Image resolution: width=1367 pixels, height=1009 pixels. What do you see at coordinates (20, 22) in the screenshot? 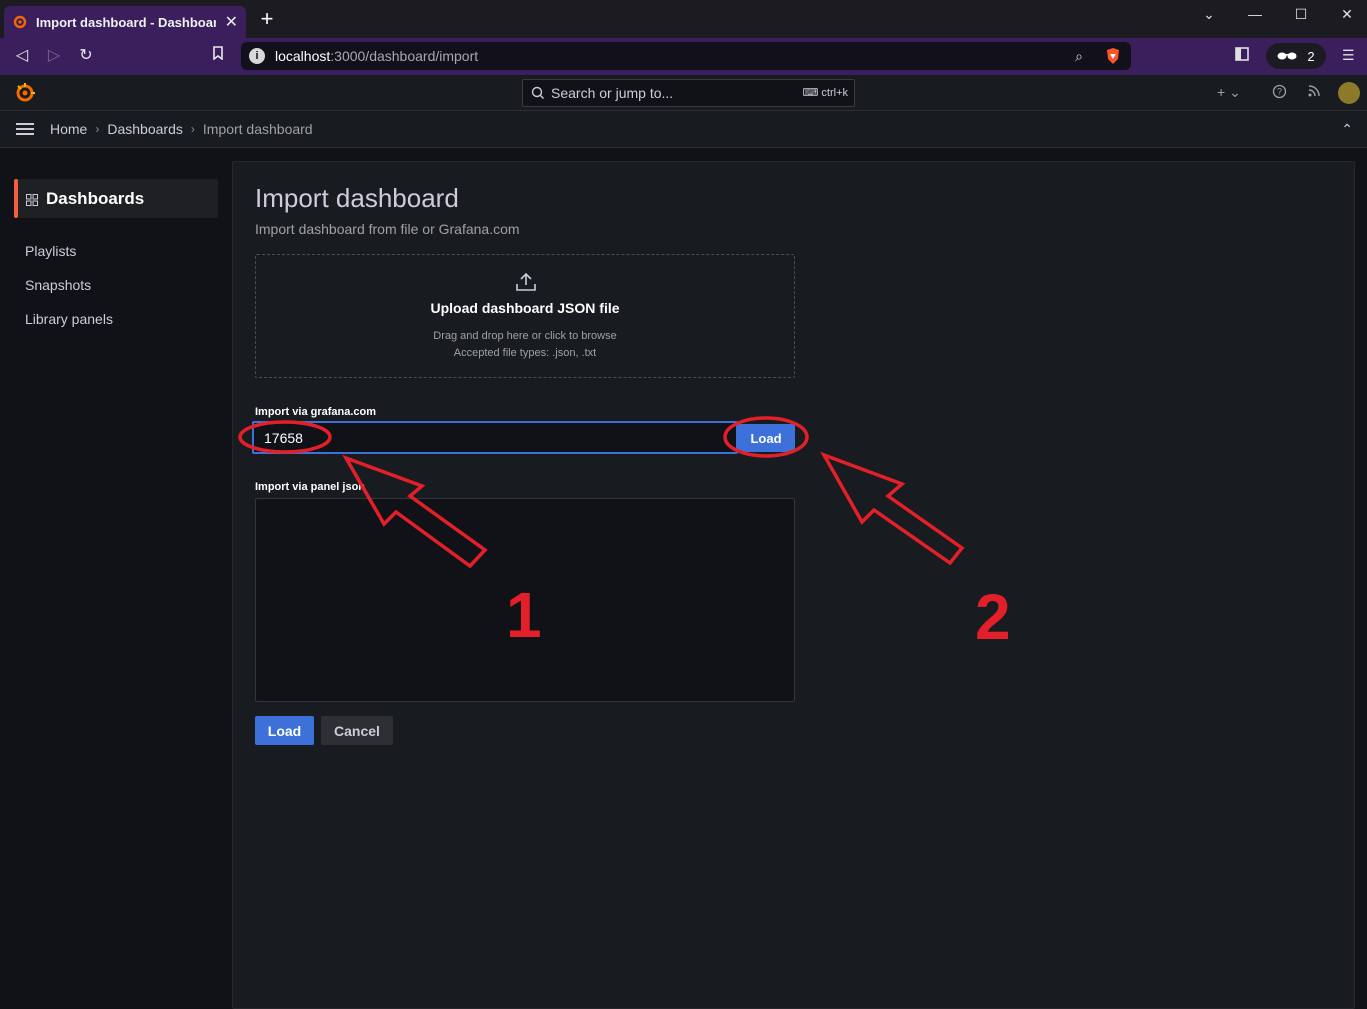
I see `grafana-favicon-icon` at bounding box center [20, 22].